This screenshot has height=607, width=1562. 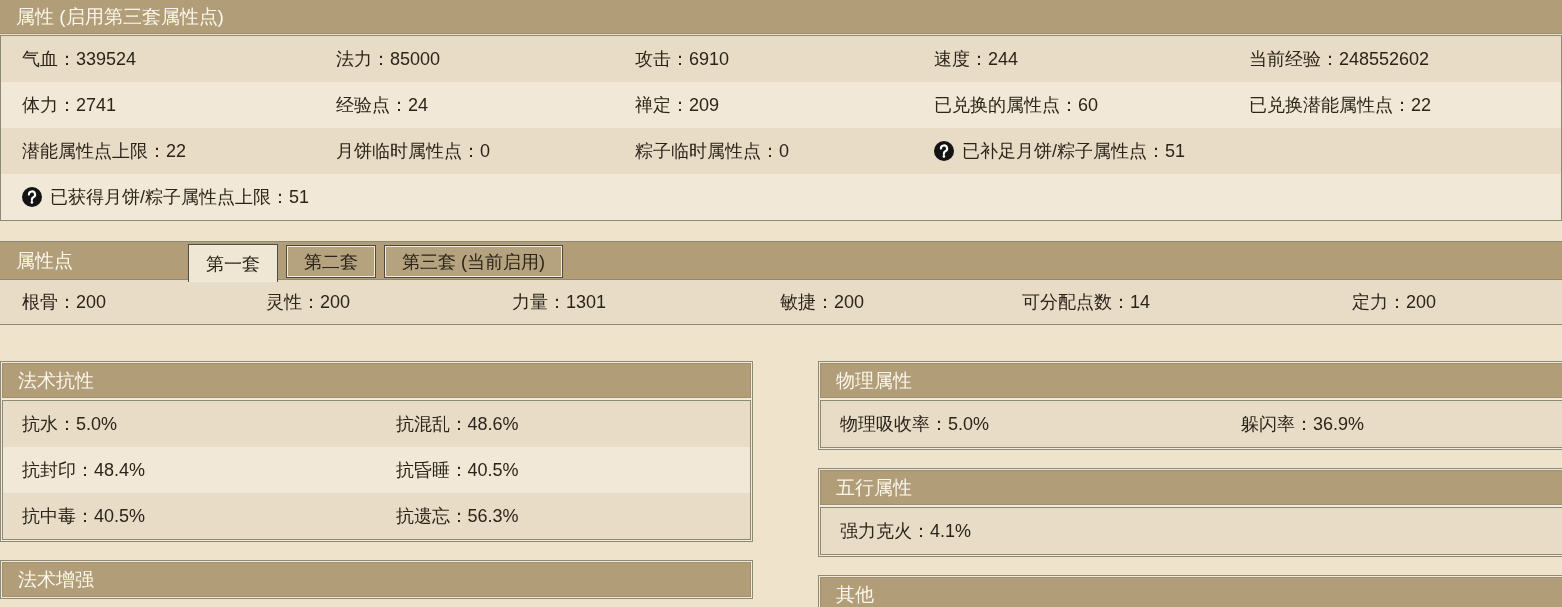 What do you see at coordinates (457, 470) in the screenshot?
I see `stat-text: 抗昏睡：40.5%` at bounding box center [457, 470].